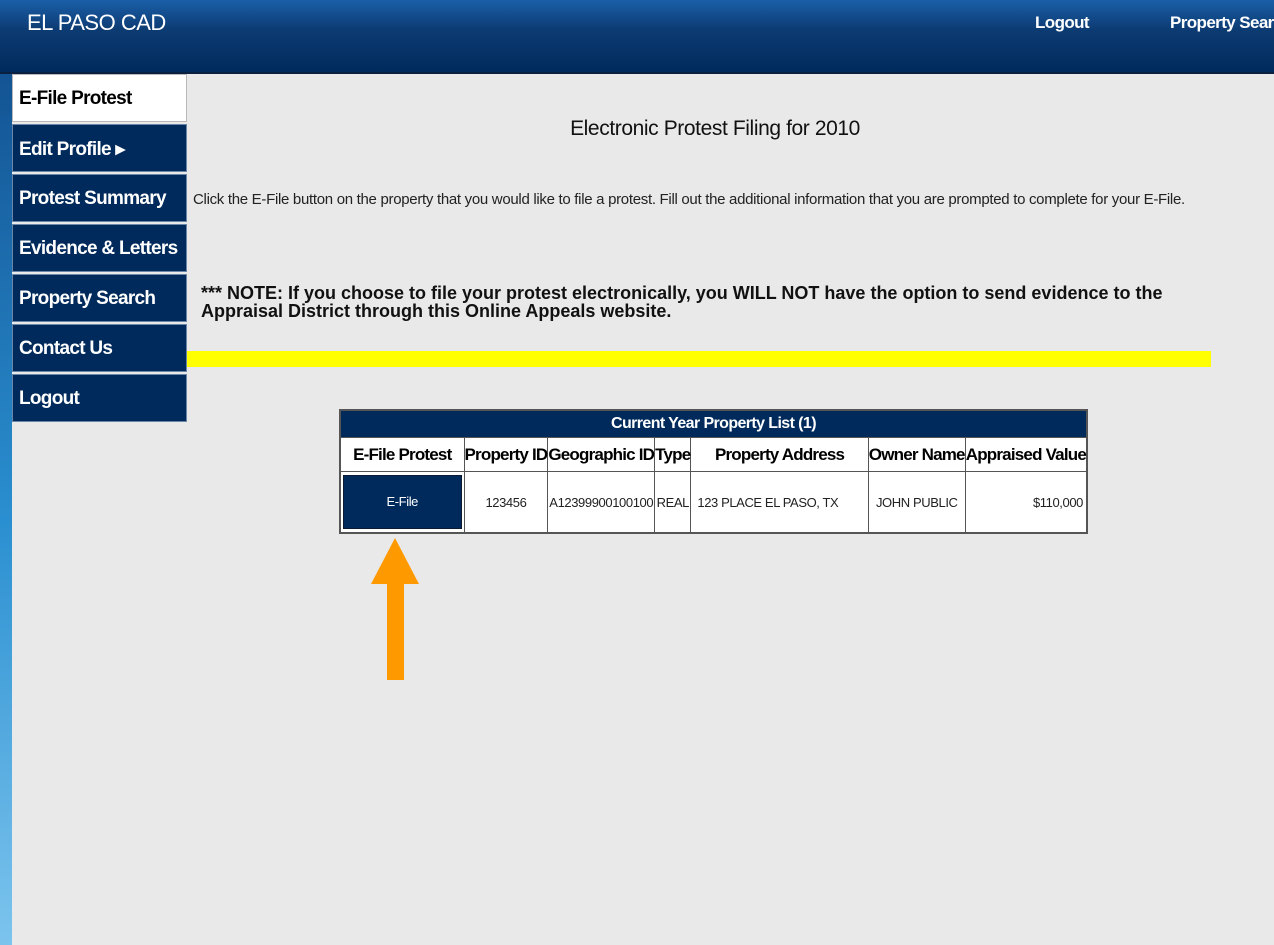 The height and width of the screenshot is (945, 1274). I want to click on efile-cell: E-File, so click(402, 502).